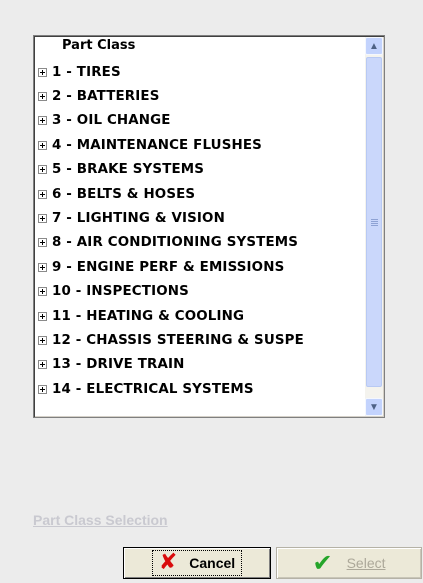 The image size is (423, 583). Describe the element at coordinates (322, 563) in the screenshot. I see `check-icon: ✔` at that location.